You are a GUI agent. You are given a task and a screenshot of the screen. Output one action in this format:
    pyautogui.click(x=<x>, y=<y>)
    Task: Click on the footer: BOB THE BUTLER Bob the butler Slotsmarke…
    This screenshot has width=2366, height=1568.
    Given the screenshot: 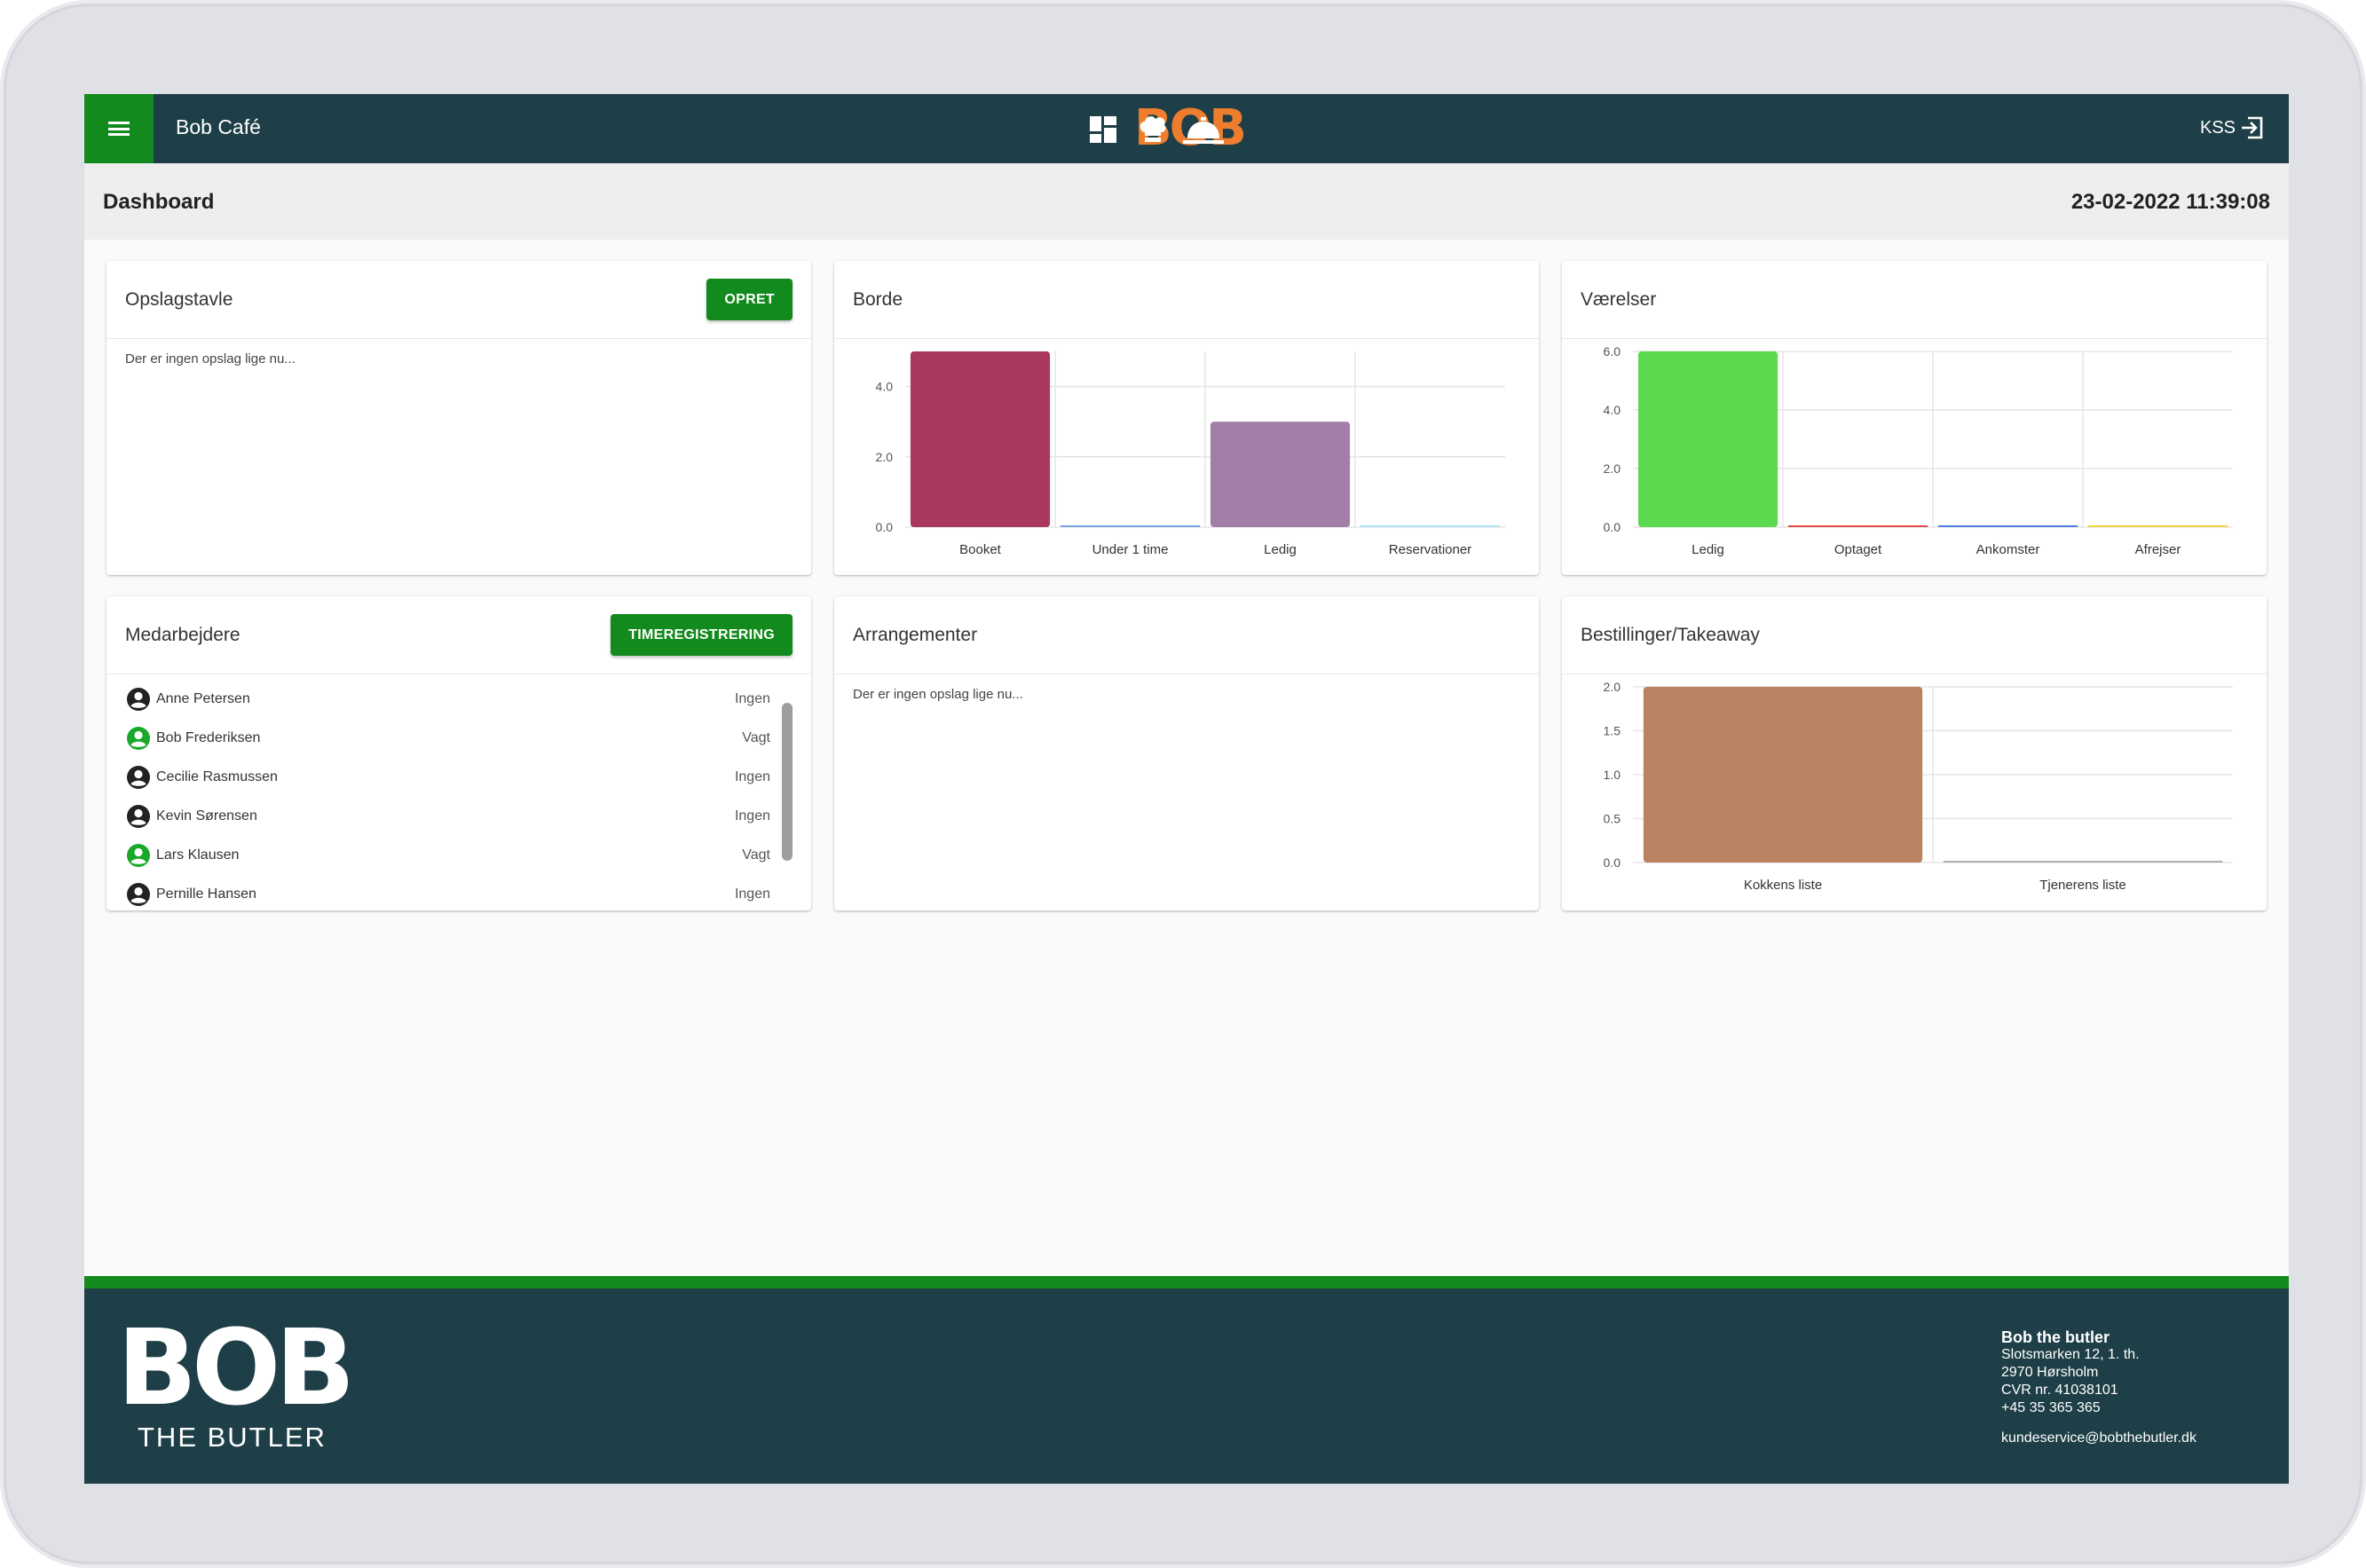 What is the action you would take?
    pyautogui.click(x=1186, y=1386)
    